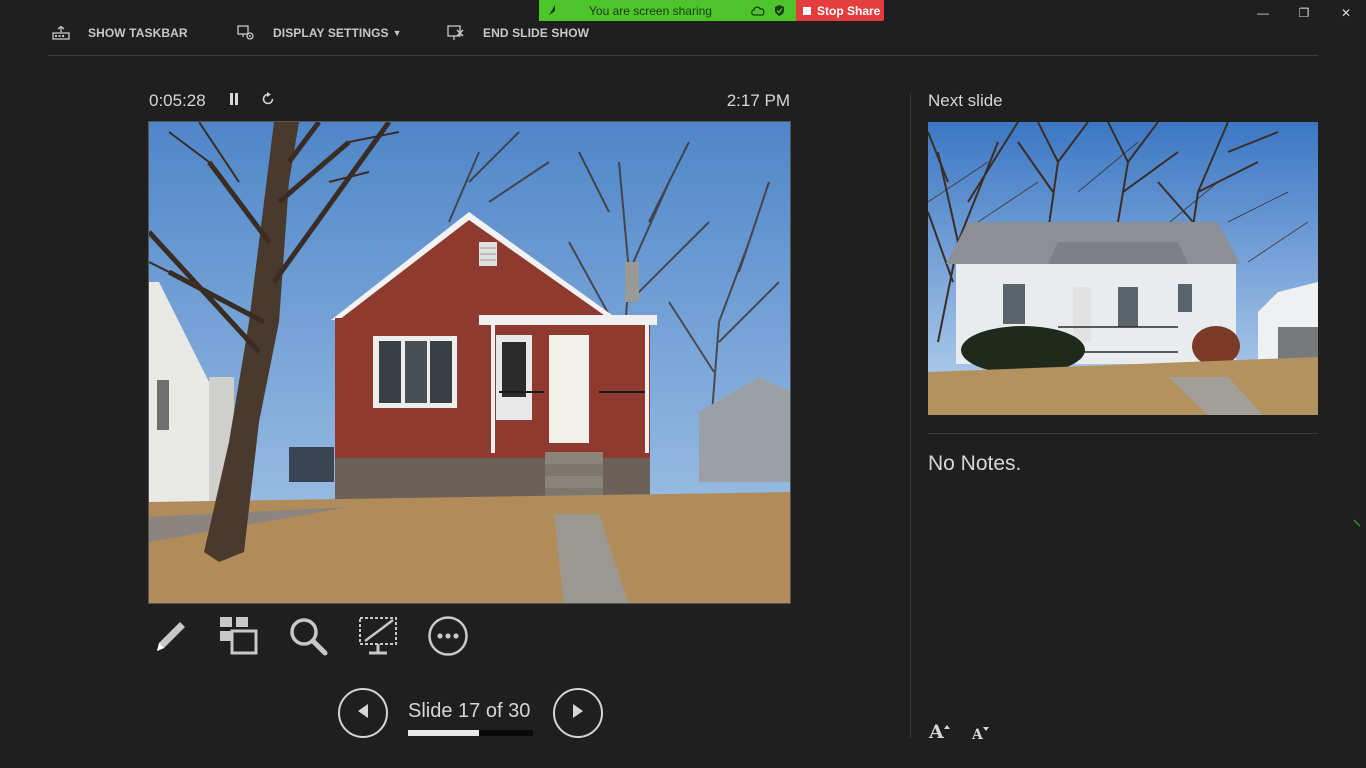 This screenshot has width=1366, height=768. I want to click on speaker-notes: No Notes., so click(974, 464).